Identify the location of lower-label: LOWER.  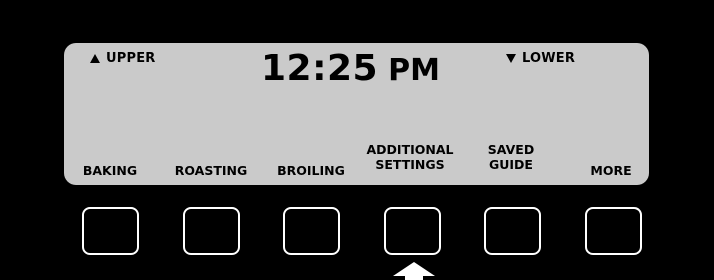
(549, 58).